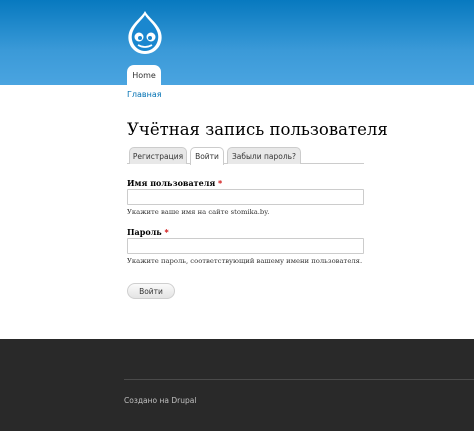  What do you see at coordinates (144, 232) in the screenshot?
I see `password-label-text: Пароль` at bounding box center [144, 232].